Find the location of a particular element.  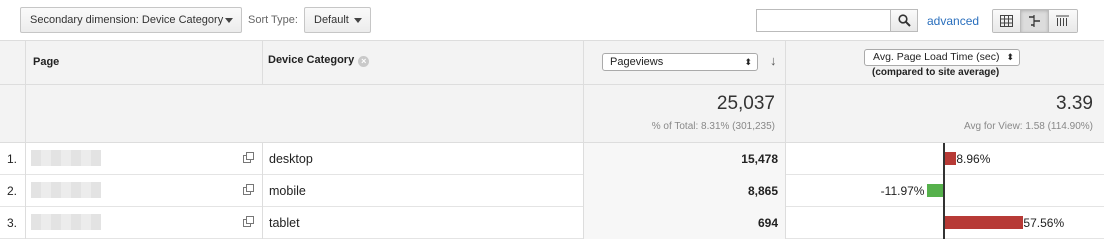

device-category-label: Device Category is located at coordinates (311, 60).